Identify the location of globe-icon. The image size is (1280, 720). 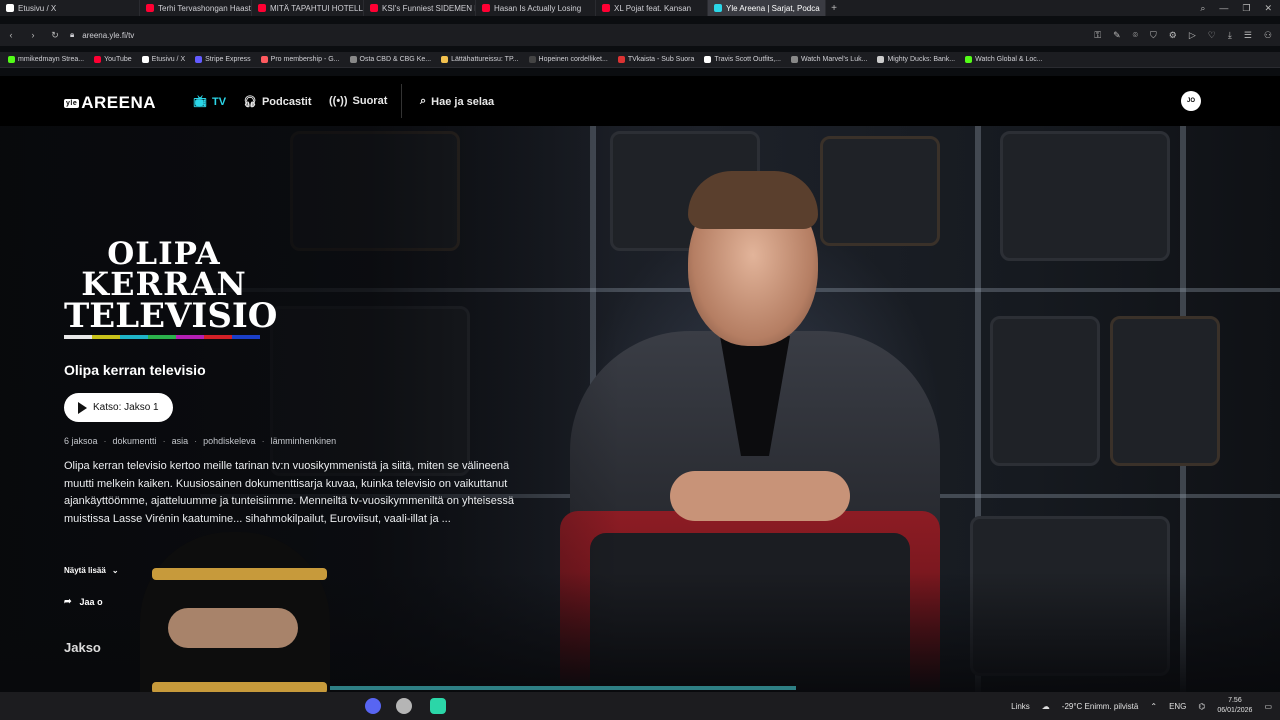
(353, 59).